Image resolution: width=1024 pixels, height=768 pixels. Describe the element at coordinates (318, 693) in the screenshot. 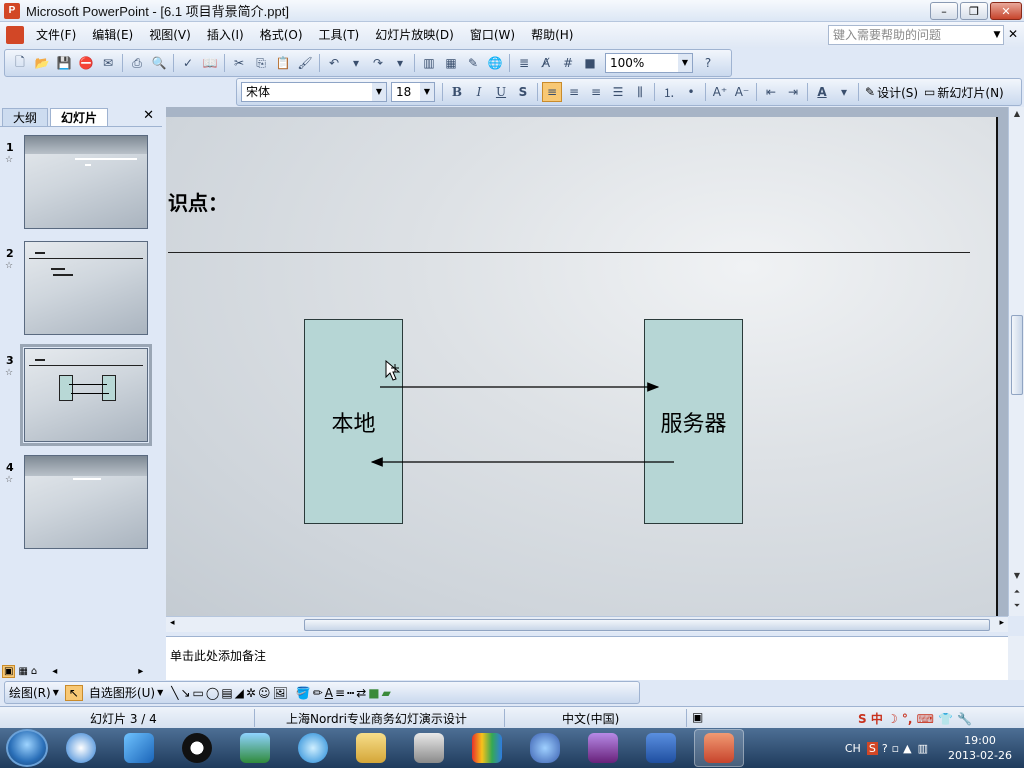

I see `line-color-icon: ✏` at that location.